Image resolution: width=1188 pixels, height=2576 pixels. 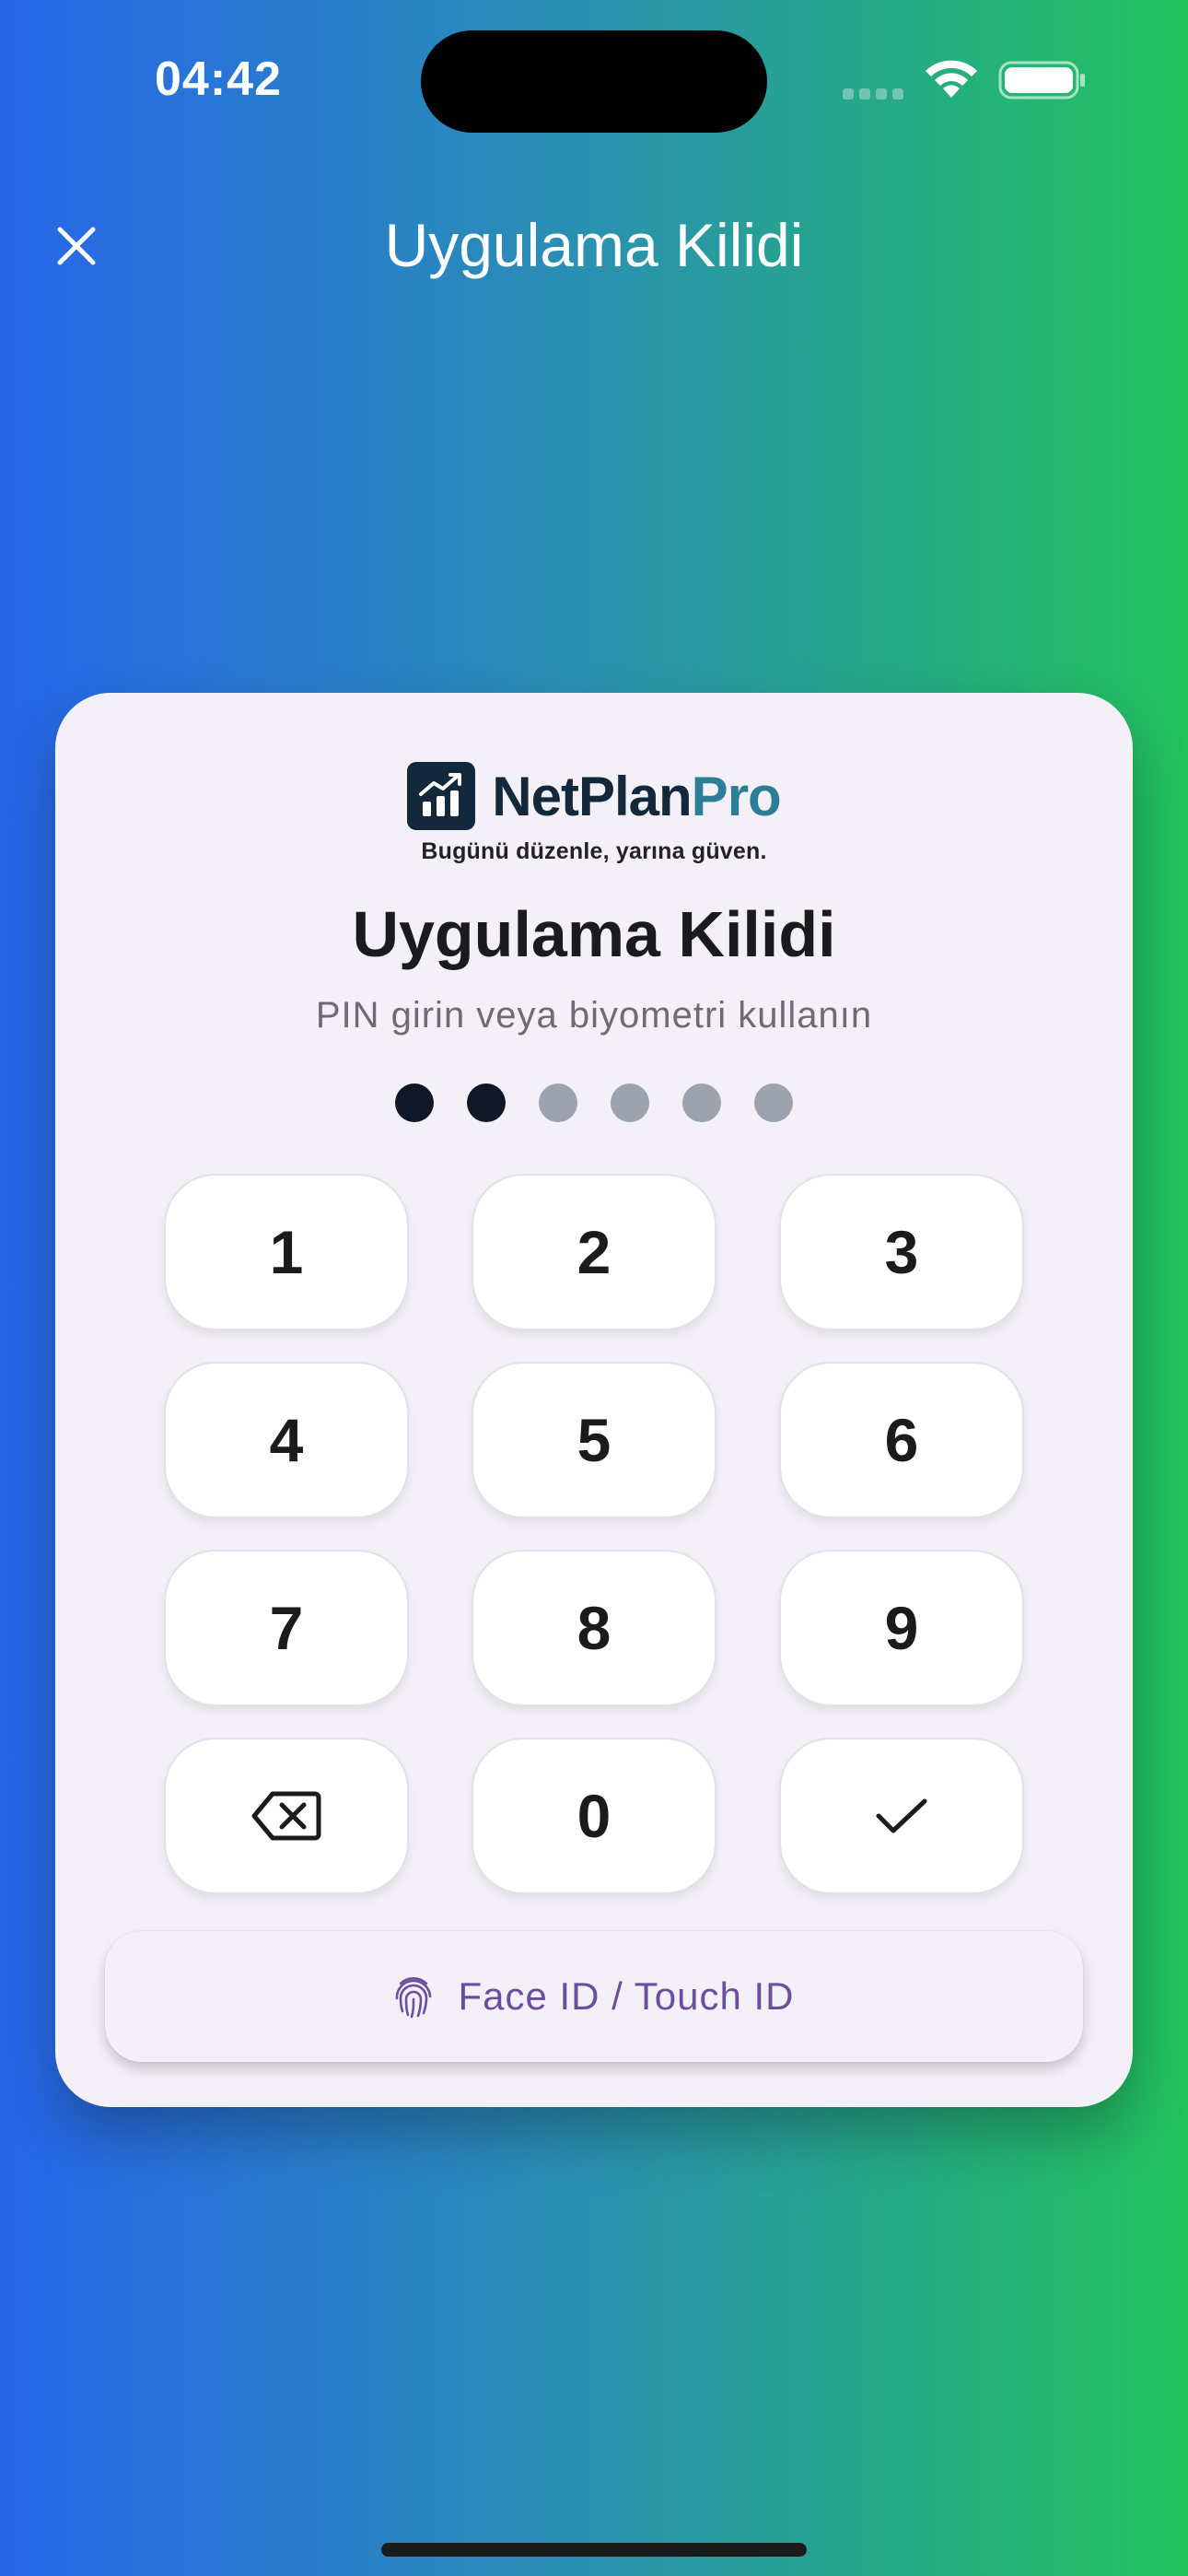 I want to click on backspace-button, so click(x=286, y=1816).